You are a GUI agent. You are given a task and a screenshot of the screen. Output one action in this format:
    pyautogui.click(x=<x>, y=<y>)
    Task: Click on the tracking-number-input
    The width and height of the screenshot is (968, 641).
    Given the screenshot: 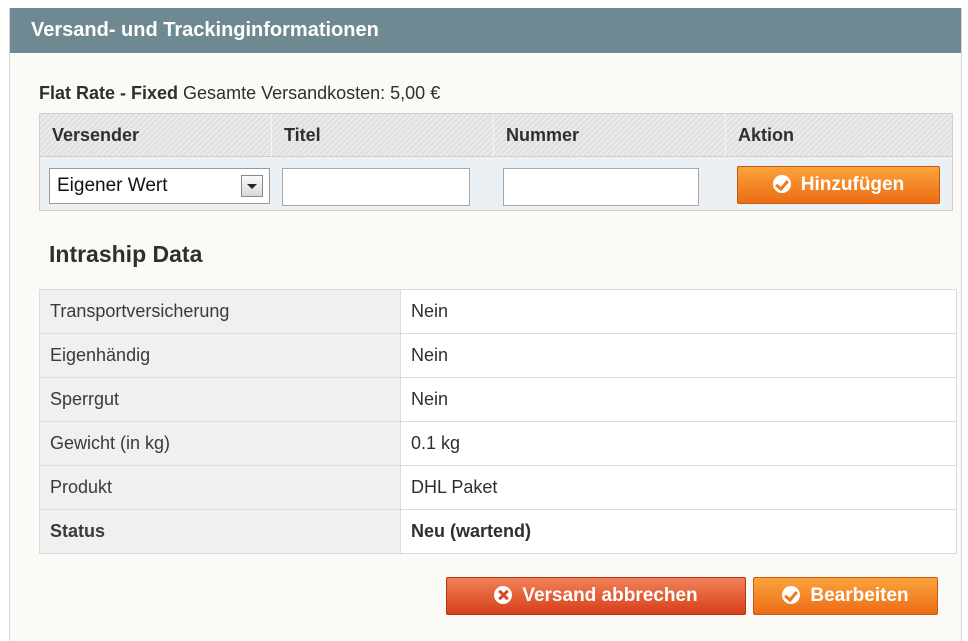 What is the action you would take?
    pyautogui.click(x=601, y=187)
    